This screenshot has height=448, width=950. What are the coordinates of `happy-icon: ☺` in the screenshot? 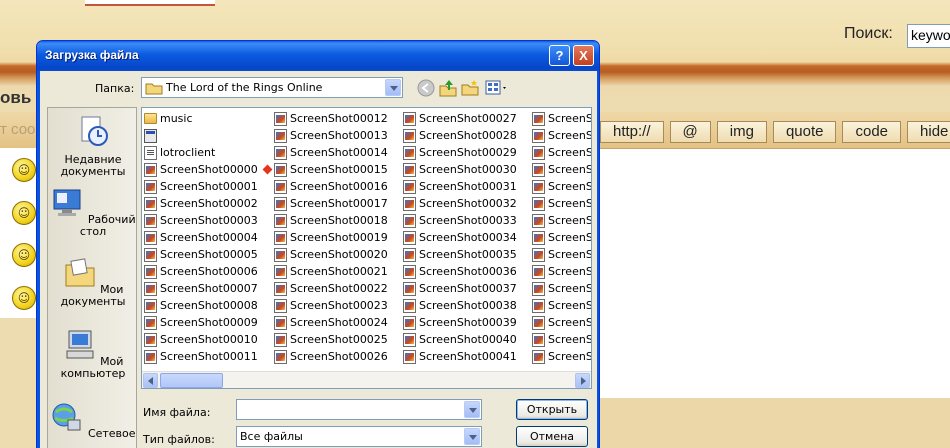 It's located at (24, 255).